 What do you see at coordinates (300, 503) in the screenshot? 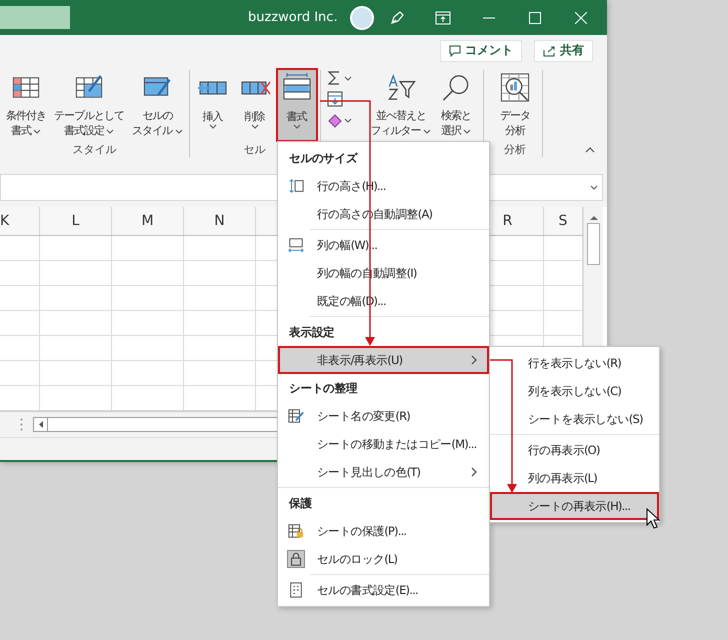
I see `menu-section-header: 保護` at bounding box center [300, 503].